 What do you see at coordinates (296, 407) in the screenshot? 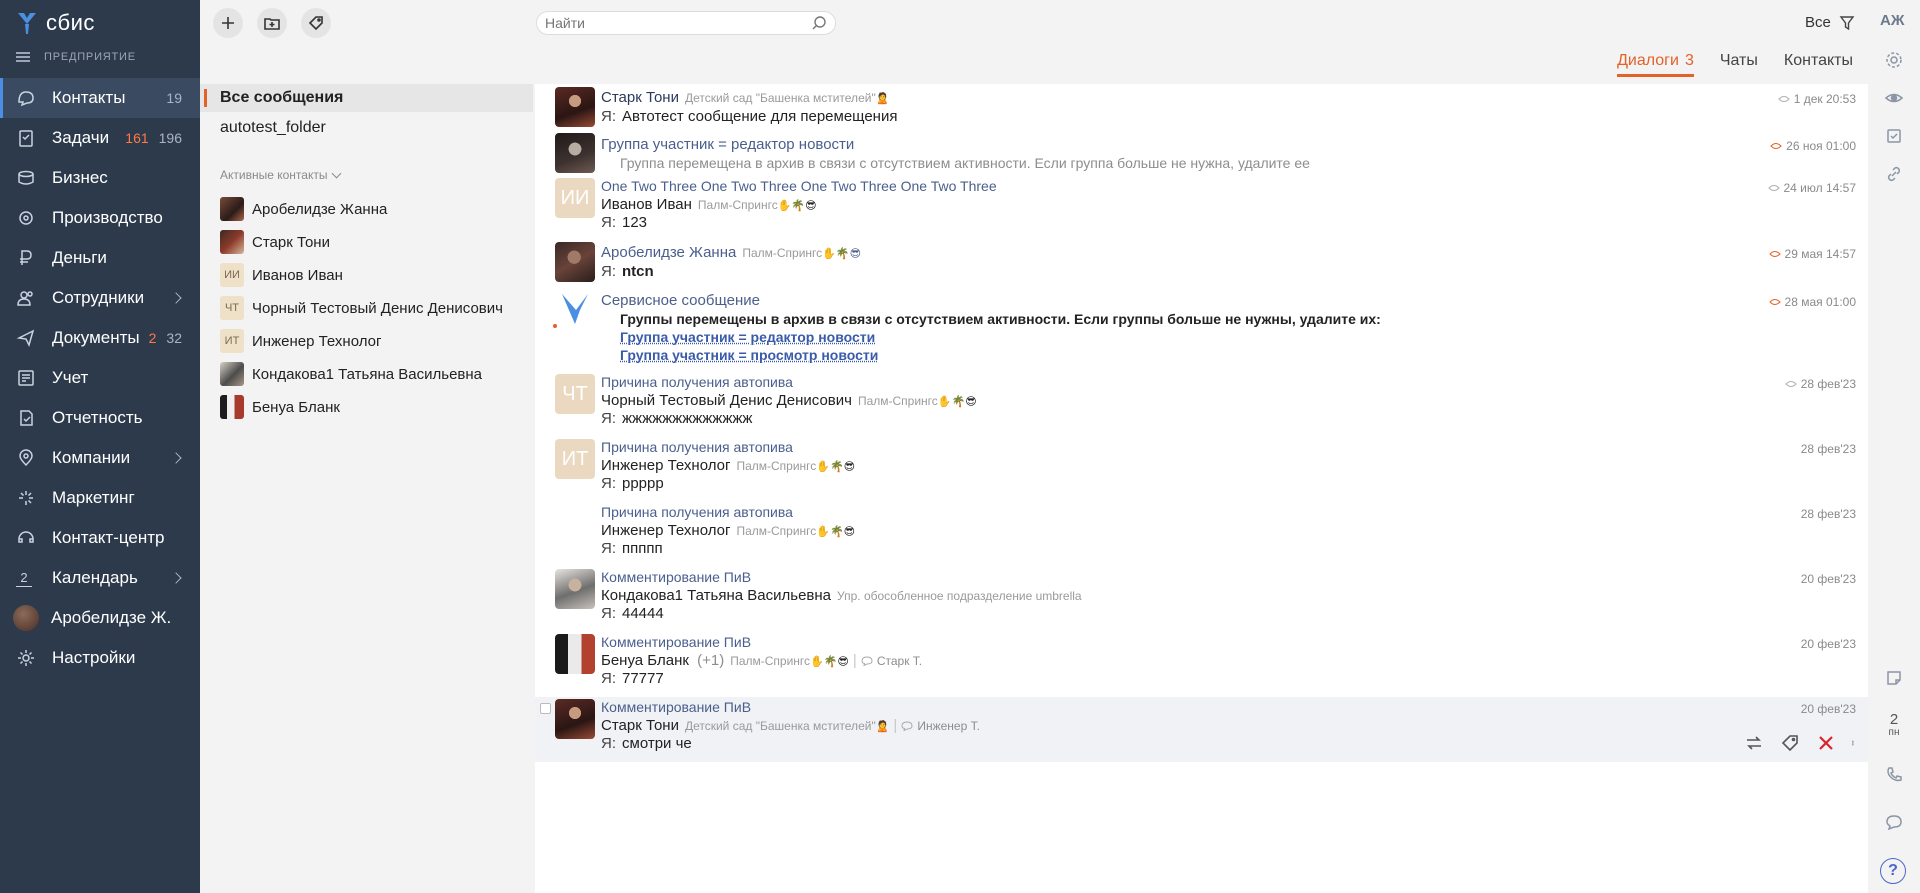
I see `contact-name: Бенуа Бланк` at bounding box center [296, 407].